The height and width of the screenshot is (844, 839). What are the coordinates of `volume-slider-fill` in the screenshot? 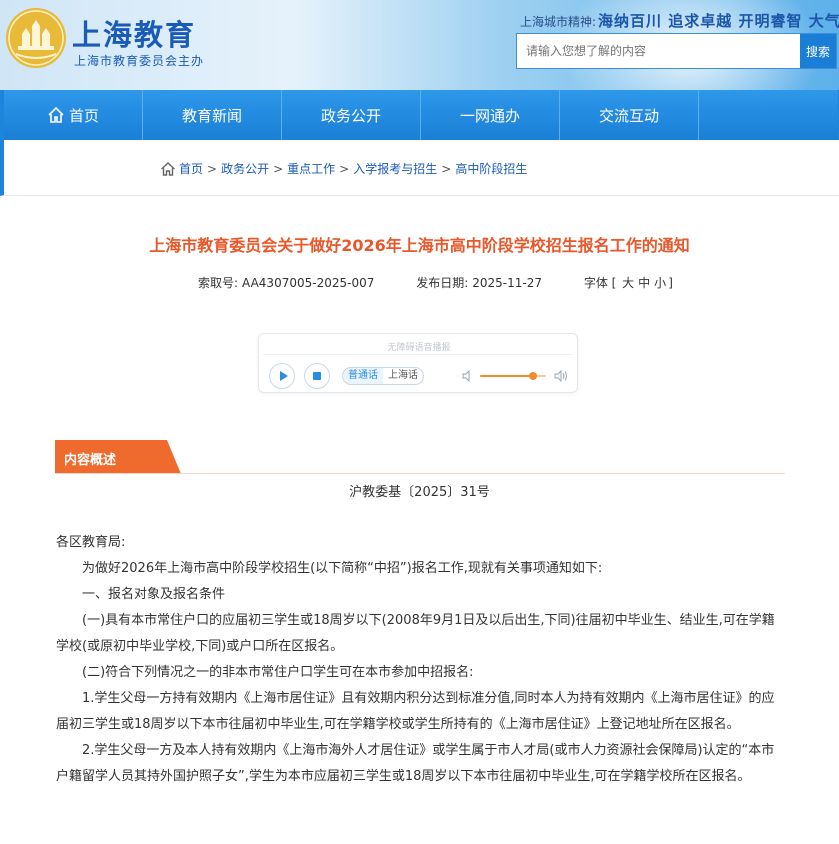 It's located at (506, 376).